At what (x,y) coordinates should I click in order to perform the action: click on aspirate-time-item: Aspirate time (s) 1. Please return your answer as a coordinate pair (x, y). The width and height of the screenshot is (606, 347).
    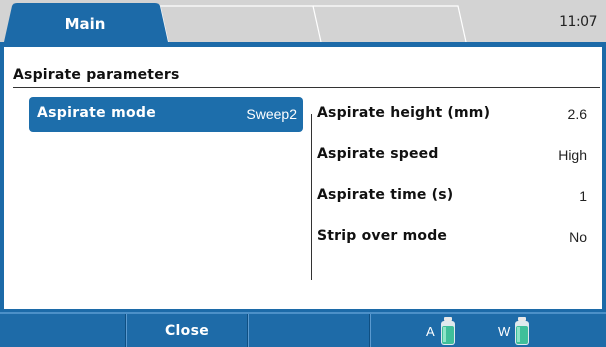
    Looking at the image, I should click on (452, 199).